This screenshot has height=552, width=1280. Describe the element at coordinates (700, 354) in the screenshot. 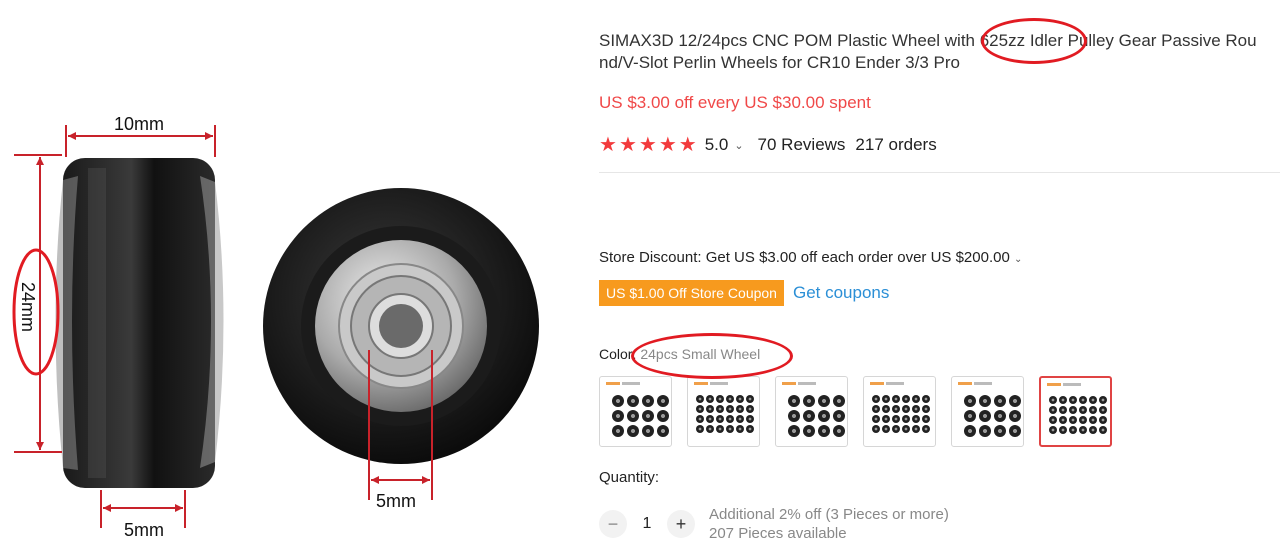

I see `selected-color-value: 24pcs Small Wheel` at that location.